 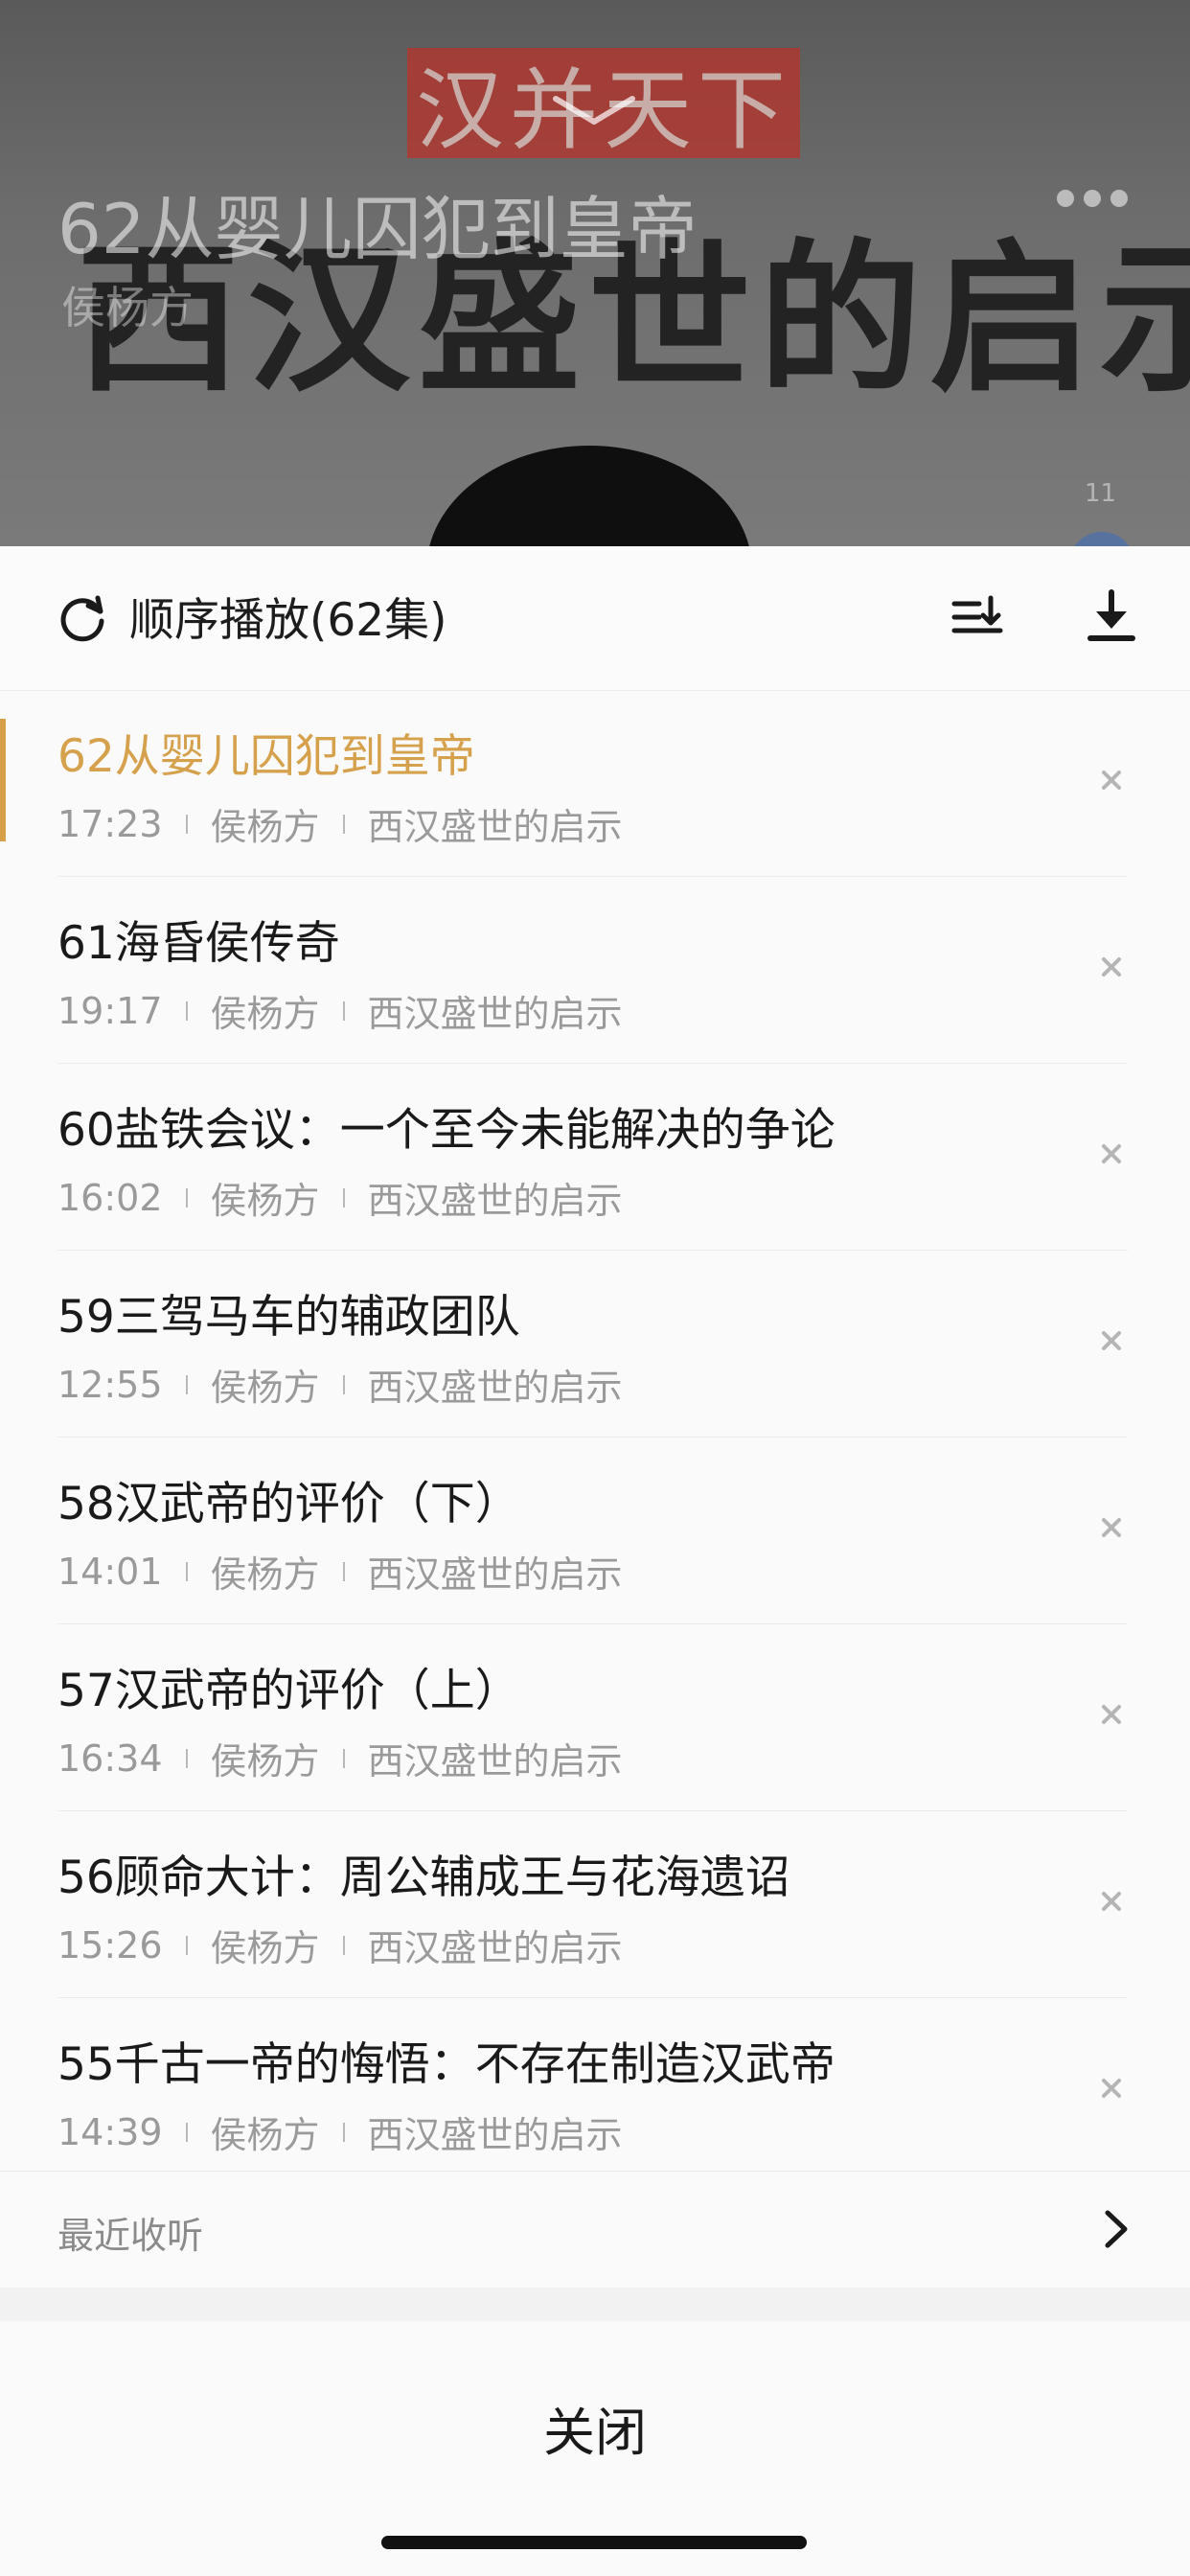 I want to click on episode-title: 61海昏侯传奇, so click(x=199, y=943).